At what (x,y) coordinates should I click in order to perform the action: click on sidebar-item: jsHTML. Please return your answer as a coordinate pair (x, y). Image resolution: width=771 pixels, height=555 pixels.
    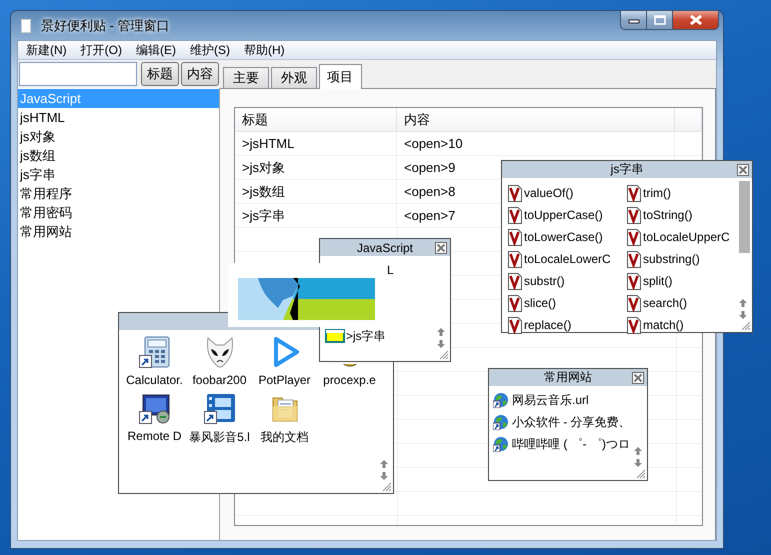
    Looking at the image, I should click on (118, 117).